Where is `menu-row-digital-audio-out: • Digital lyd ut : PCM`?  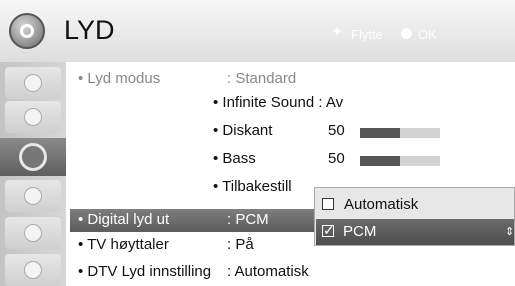 menu-row-digital-audio-out: • Digital lyd ut : PCM is located at coordinates (165, 222).